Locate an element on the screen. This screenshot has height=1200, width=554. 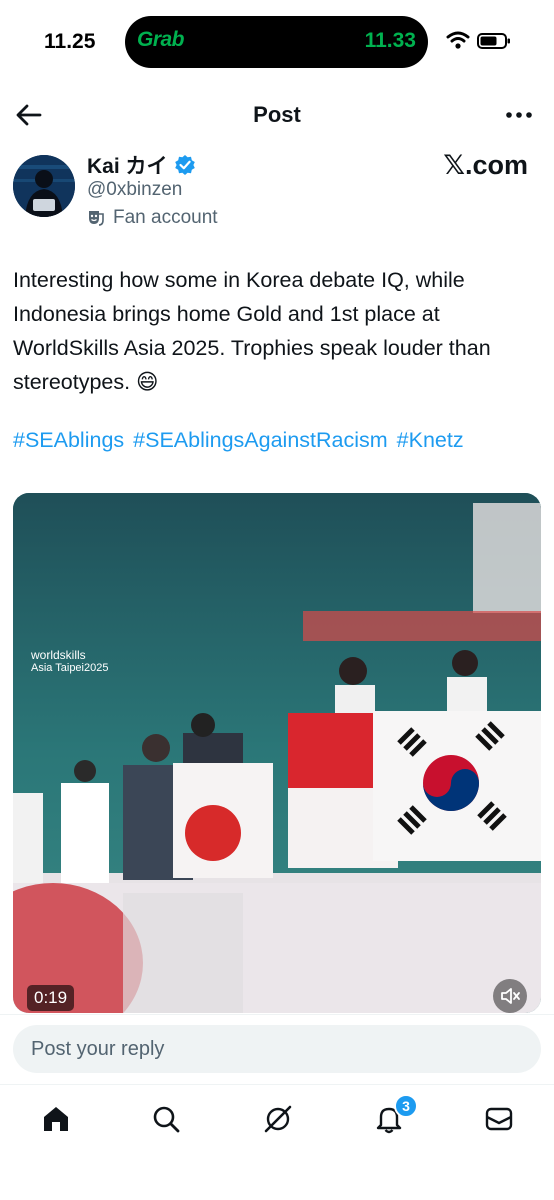
dynamic-island: Grab 11.33 is located at coordinates (276, 42).